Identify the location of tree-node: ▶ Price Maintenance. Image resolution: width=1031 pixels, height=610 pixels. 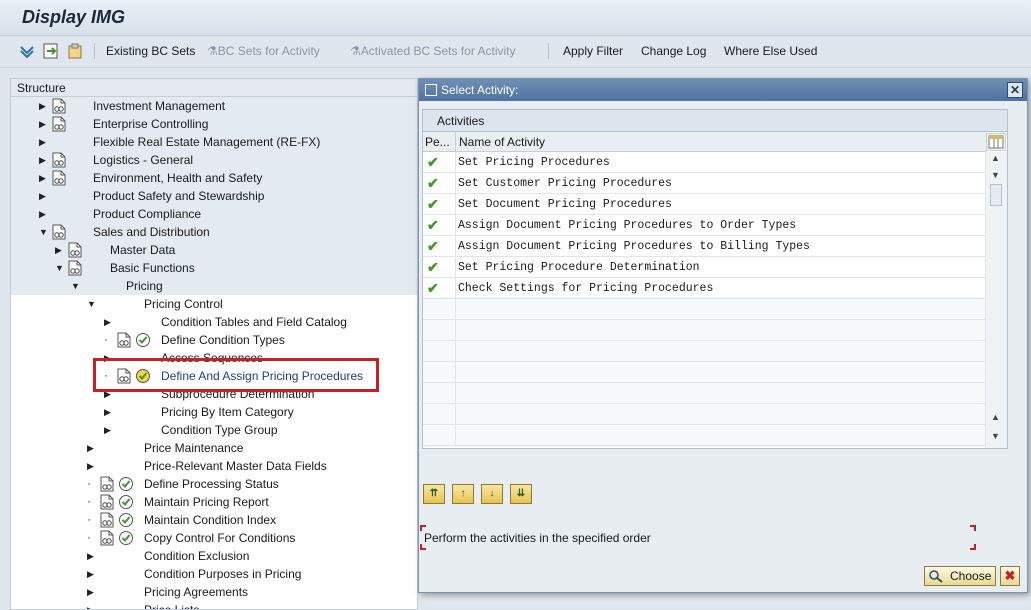
(214, 448).